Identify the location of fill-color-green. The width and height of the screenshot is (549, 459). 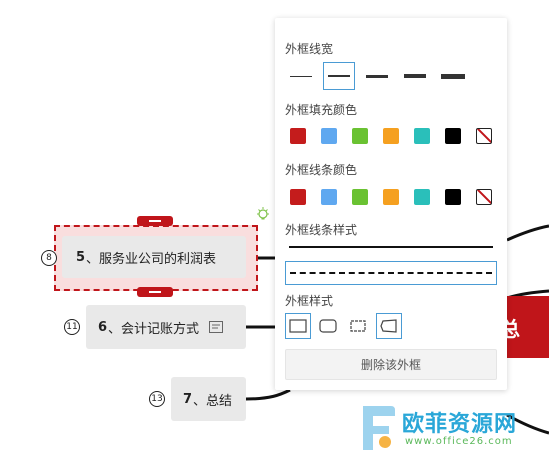
(360, 136).